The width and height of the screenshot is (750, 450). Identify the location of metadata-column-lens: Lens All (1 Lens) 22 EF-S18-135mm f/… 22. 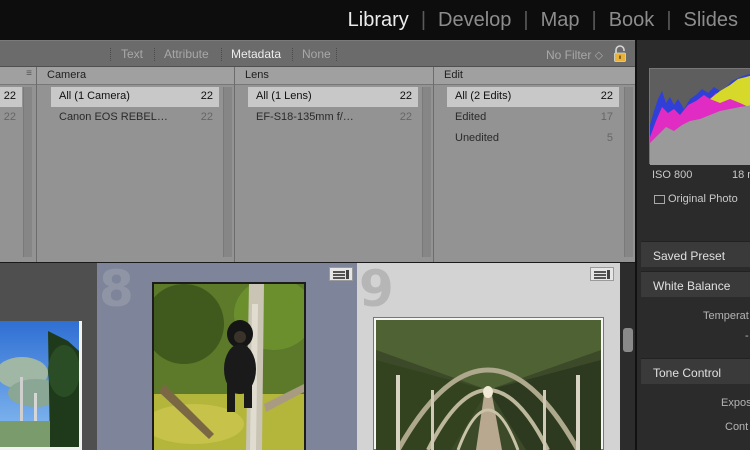
(334, 164).